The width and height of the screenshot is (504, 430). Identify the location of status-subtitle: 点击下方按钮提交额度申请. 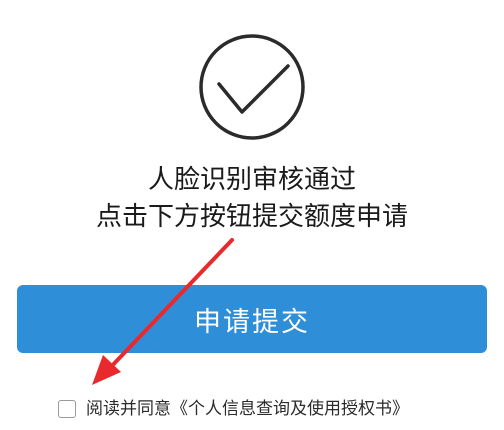
(251, 217).